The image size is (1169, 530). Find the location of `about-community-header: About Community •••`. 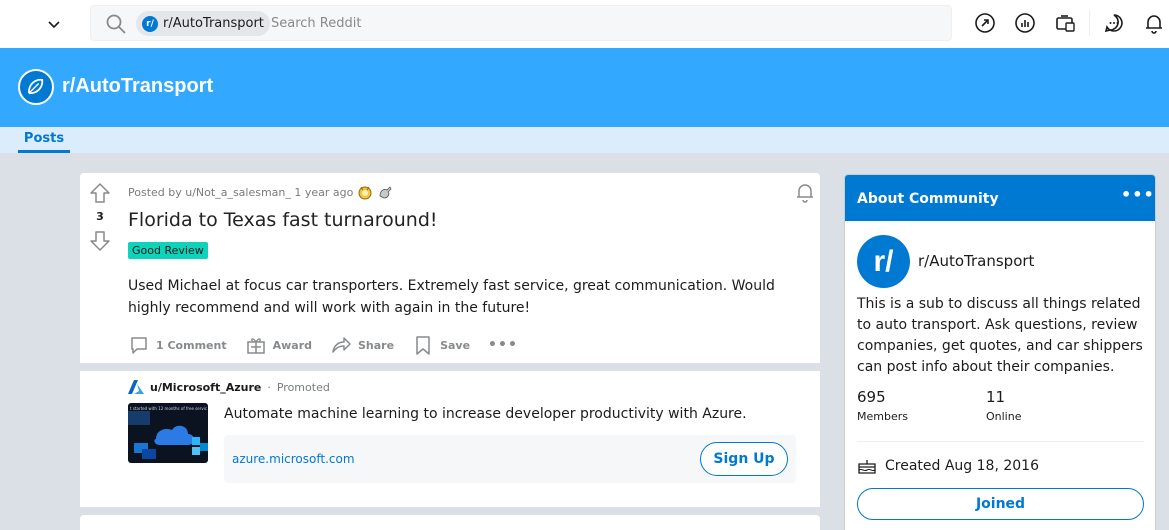

about-community-header: About Community ••• is located at coordinates (1000, 198).